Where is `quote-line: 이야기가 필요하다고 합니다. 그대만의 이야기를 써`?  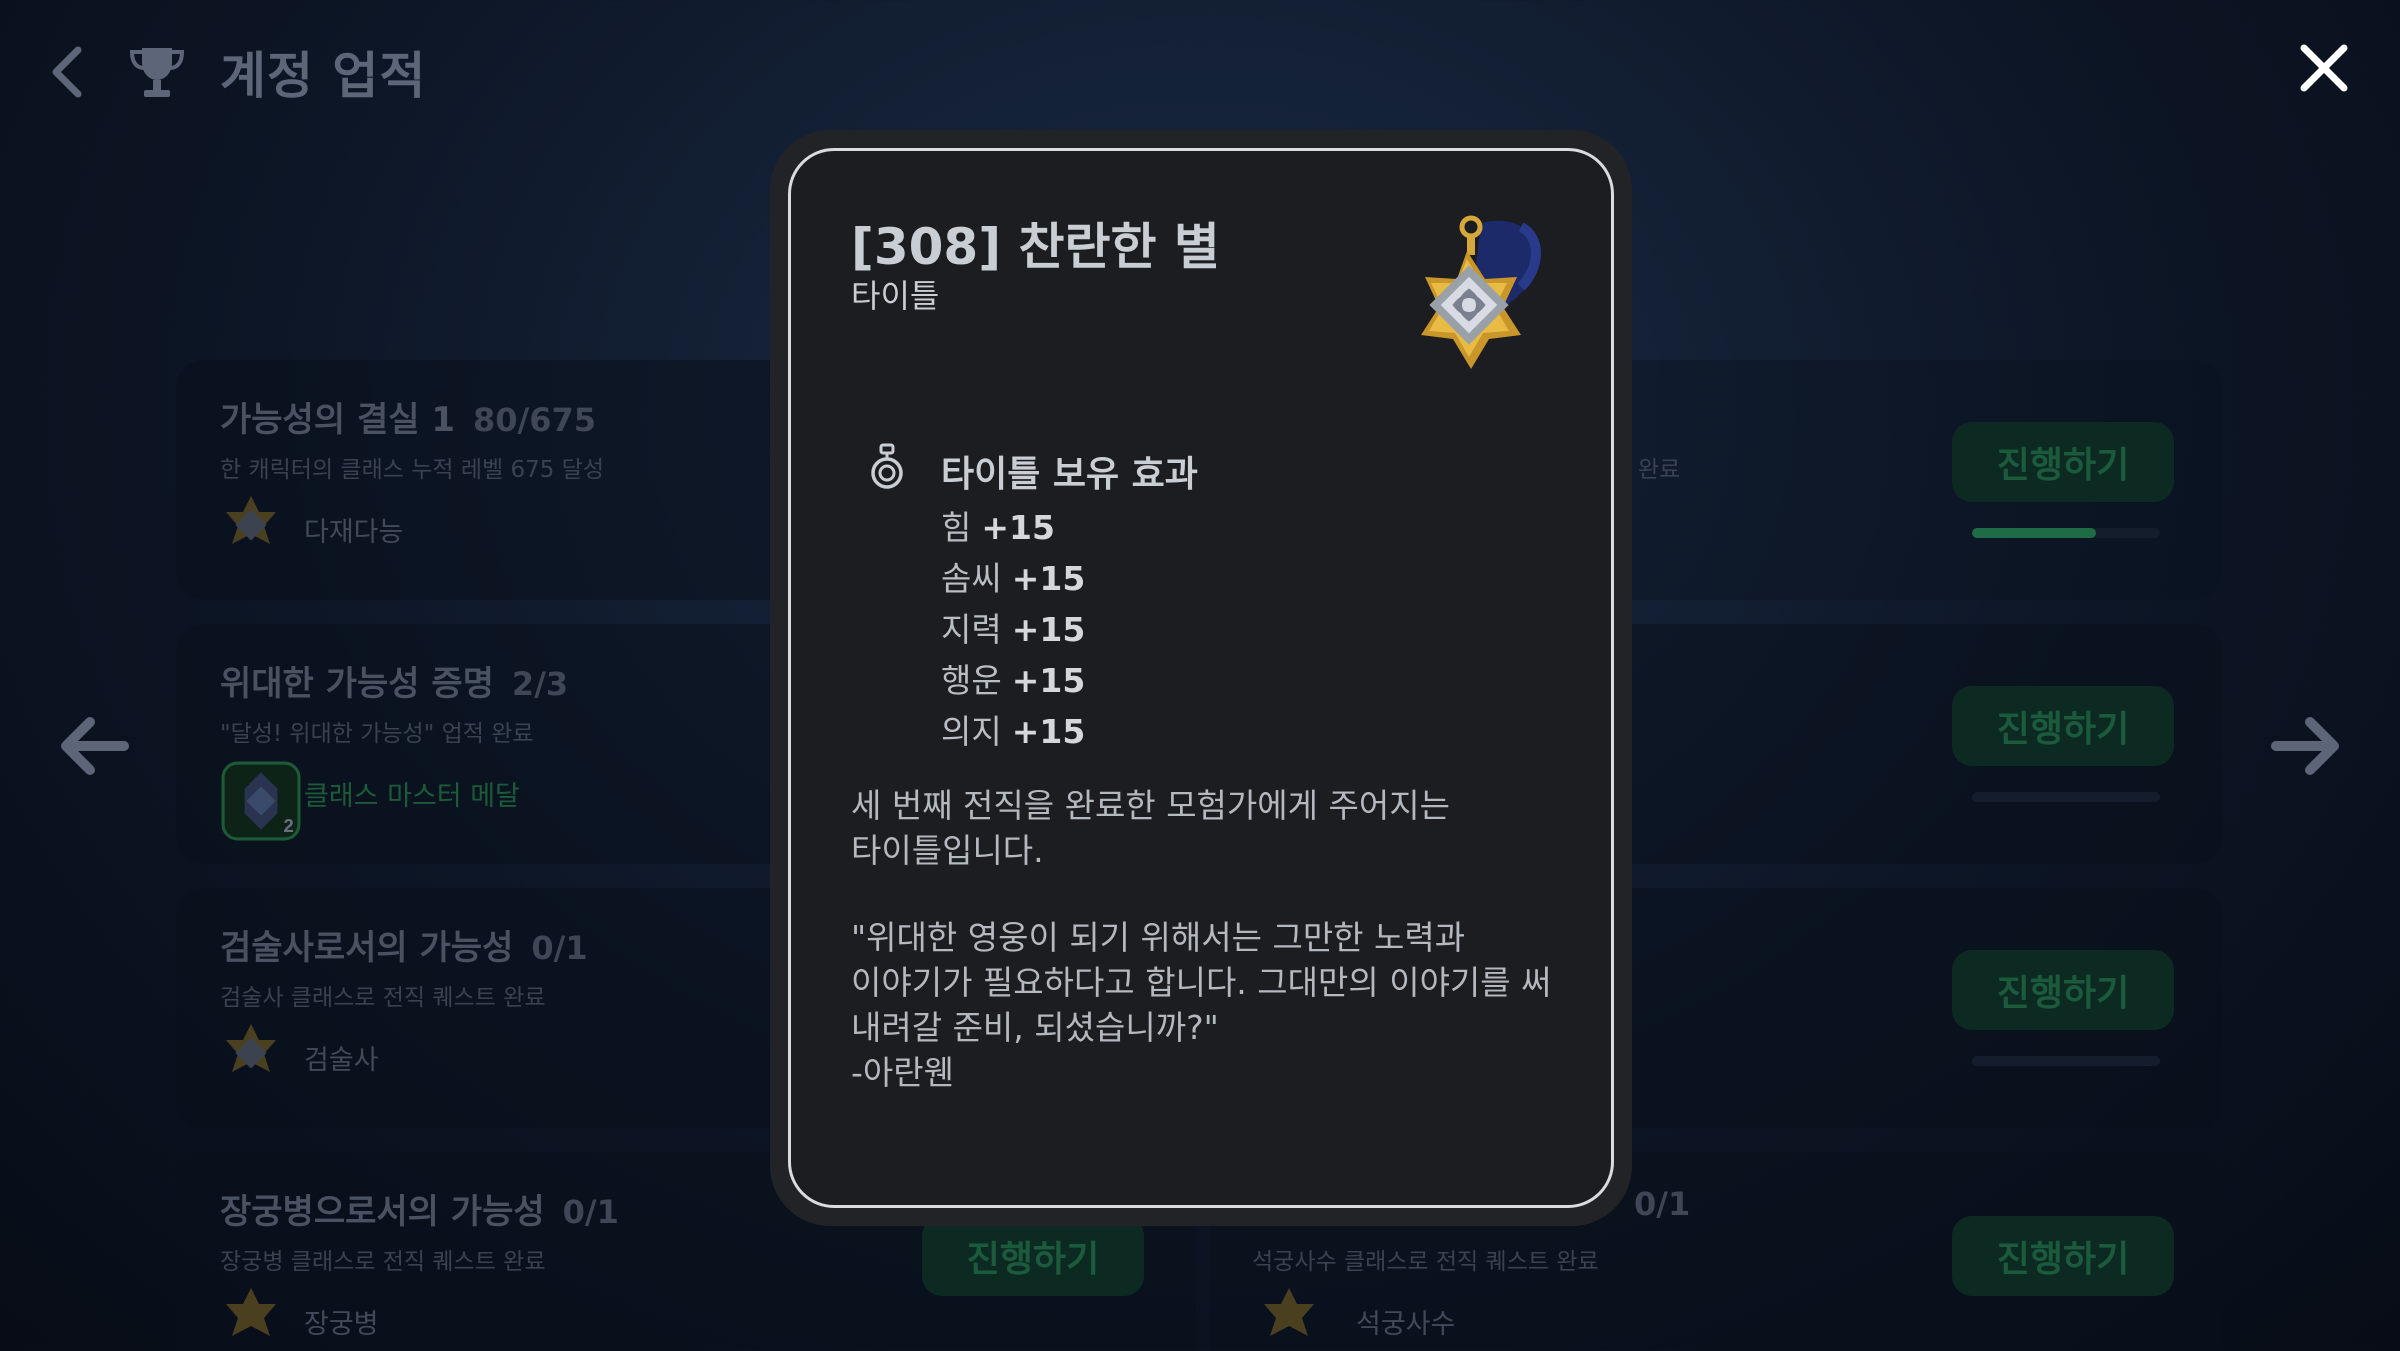 quote-line: 이야기가 필요하다고 합니다. 그대만의 이야기를 써 is located at coordinates (1201, 982).